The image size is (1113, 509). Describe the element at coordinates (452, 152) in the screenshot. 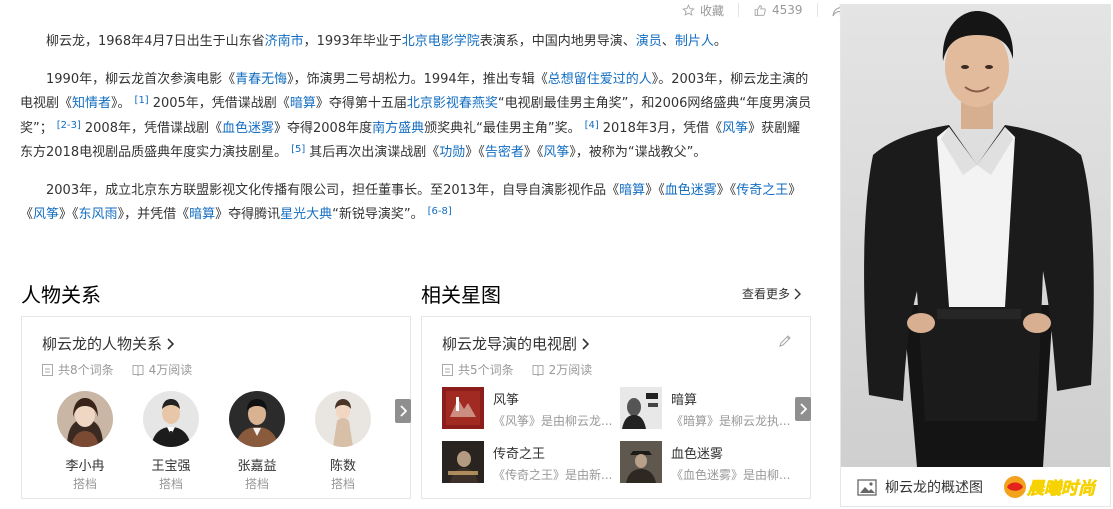

I see `link-gongxun: 功勋` at that location.